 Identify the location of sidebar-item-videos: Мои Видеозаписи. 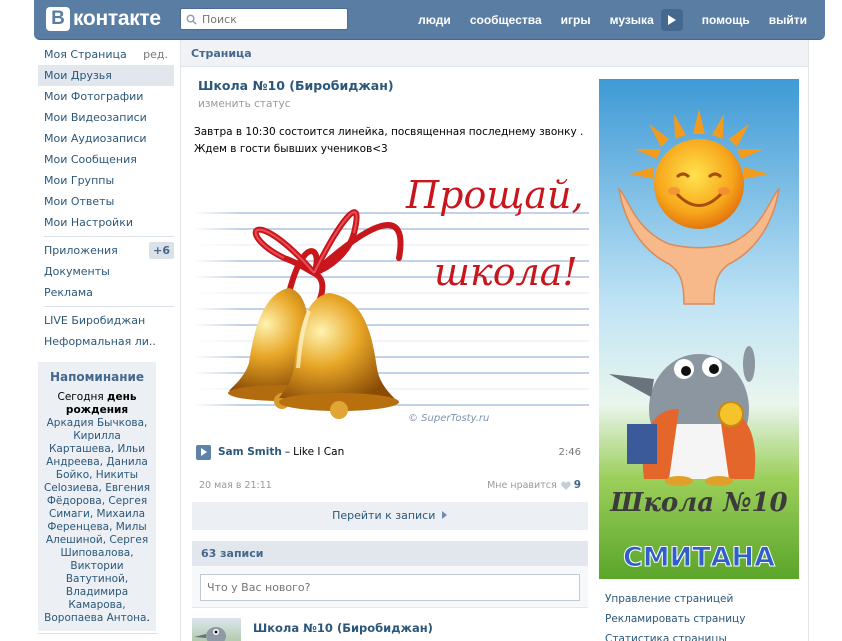
(106, 117).